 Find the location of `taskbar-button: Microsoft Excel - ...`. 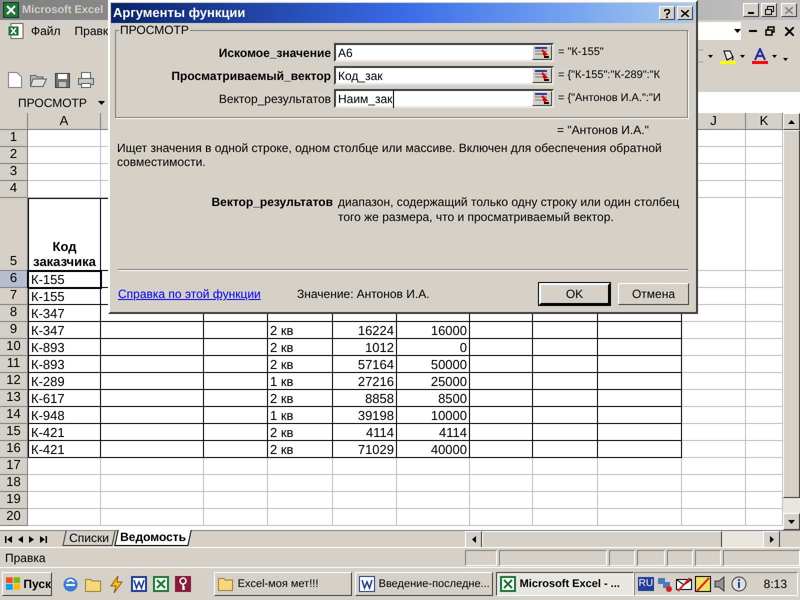

taskbar-button: Microsoft Excel - ... is located at coordinates (565, 584).